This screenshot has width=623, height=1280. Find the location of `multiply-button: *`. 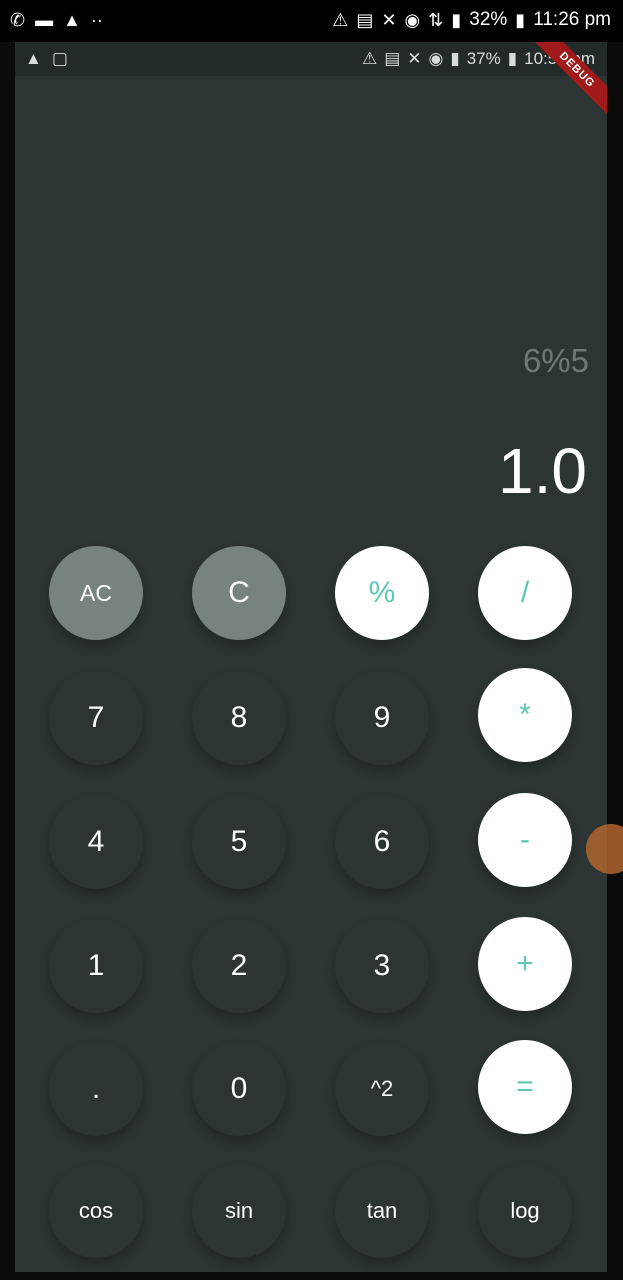

multiply-button: * is located at coordinates (525, 715).